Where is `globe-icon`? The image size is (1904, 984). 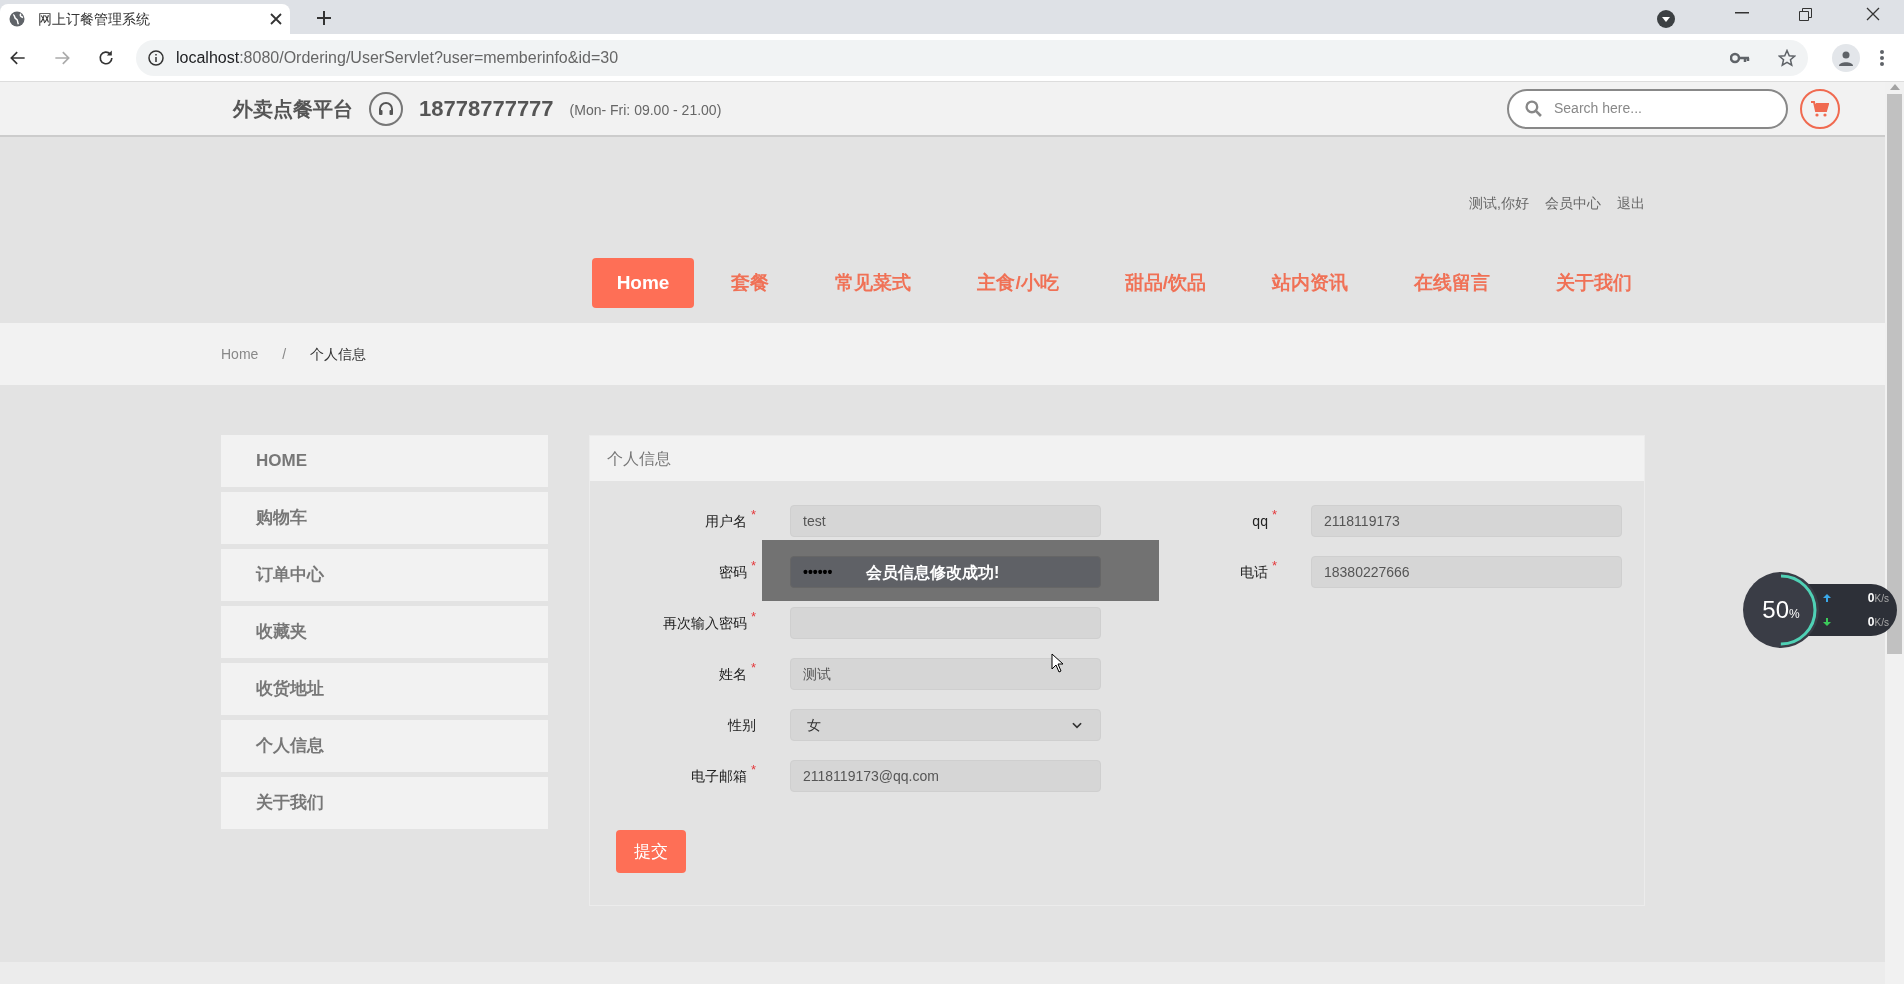 globe-icon is located at coordinates (17, 19).